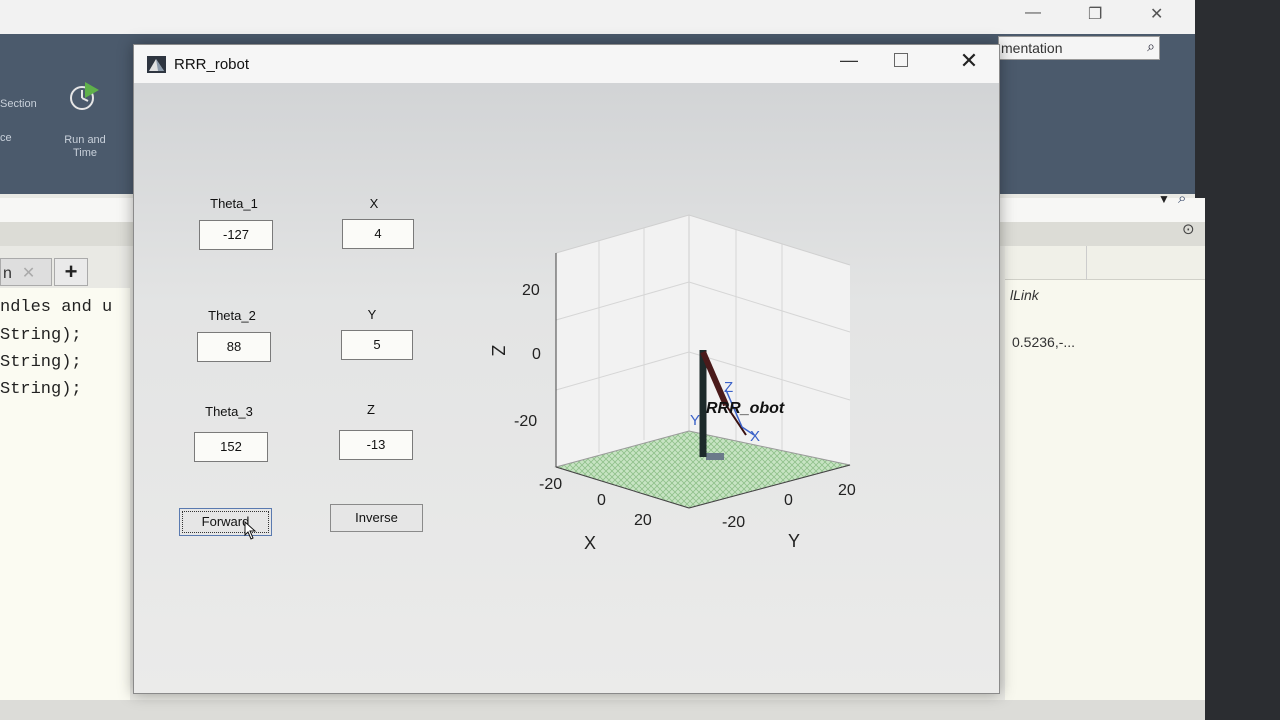 This screenshot has width=1280, height=720. Describe the element at coordinates (85, 147) in the screenshot. I see `toolstrip-run-and-time-label: Run and Time` at that location.